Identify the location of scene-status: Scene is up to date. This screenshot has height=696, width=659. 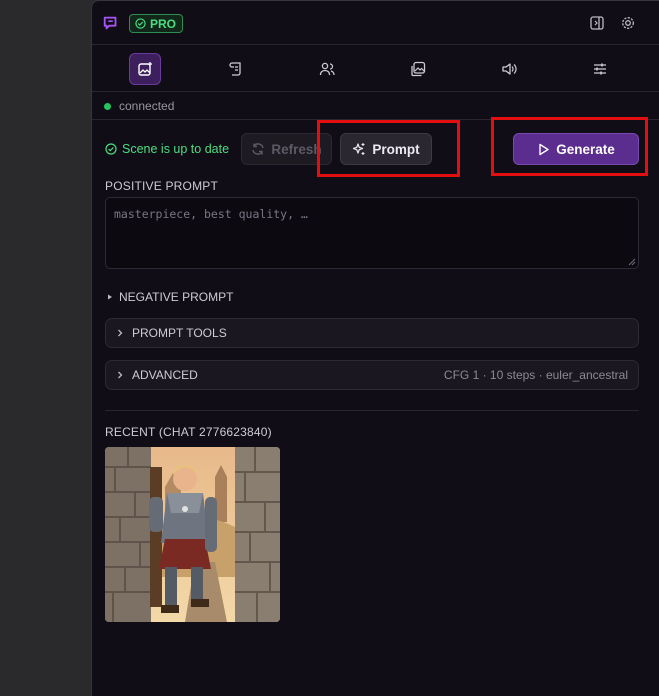
(167, 149).